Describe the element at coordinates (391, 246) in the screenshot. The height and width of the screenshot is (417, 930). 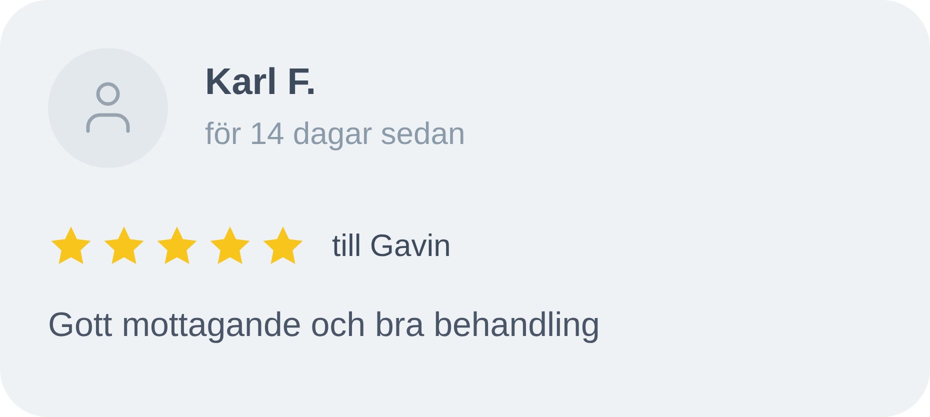
I see `recipient-text: till Gavin` at that location.